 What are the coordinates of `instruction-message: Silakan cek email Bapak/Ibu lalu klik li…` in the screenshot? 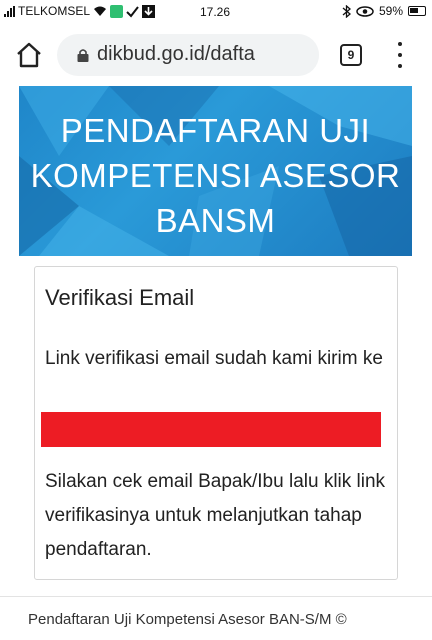 It's located at (215, 515).